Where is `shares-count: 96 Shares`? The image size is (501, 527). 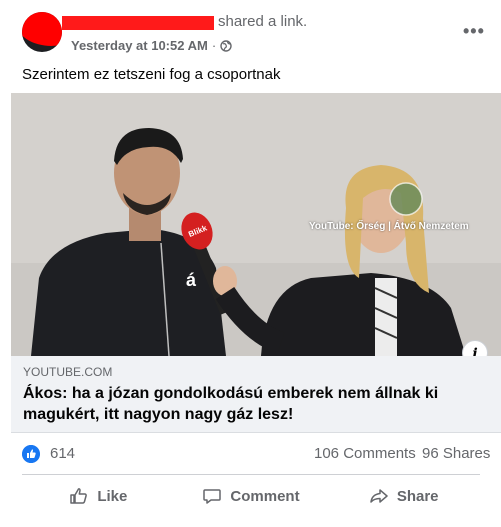
shares-count: 96 Shares is located at coordinates (456, 453).